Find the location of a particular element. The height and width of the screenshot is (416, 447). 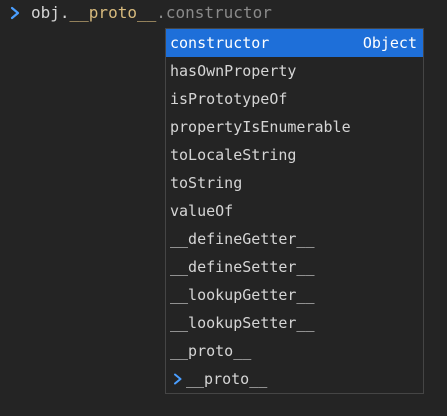

autocomplete-item-valueof: valueOf is located at coordinates (294, 211).